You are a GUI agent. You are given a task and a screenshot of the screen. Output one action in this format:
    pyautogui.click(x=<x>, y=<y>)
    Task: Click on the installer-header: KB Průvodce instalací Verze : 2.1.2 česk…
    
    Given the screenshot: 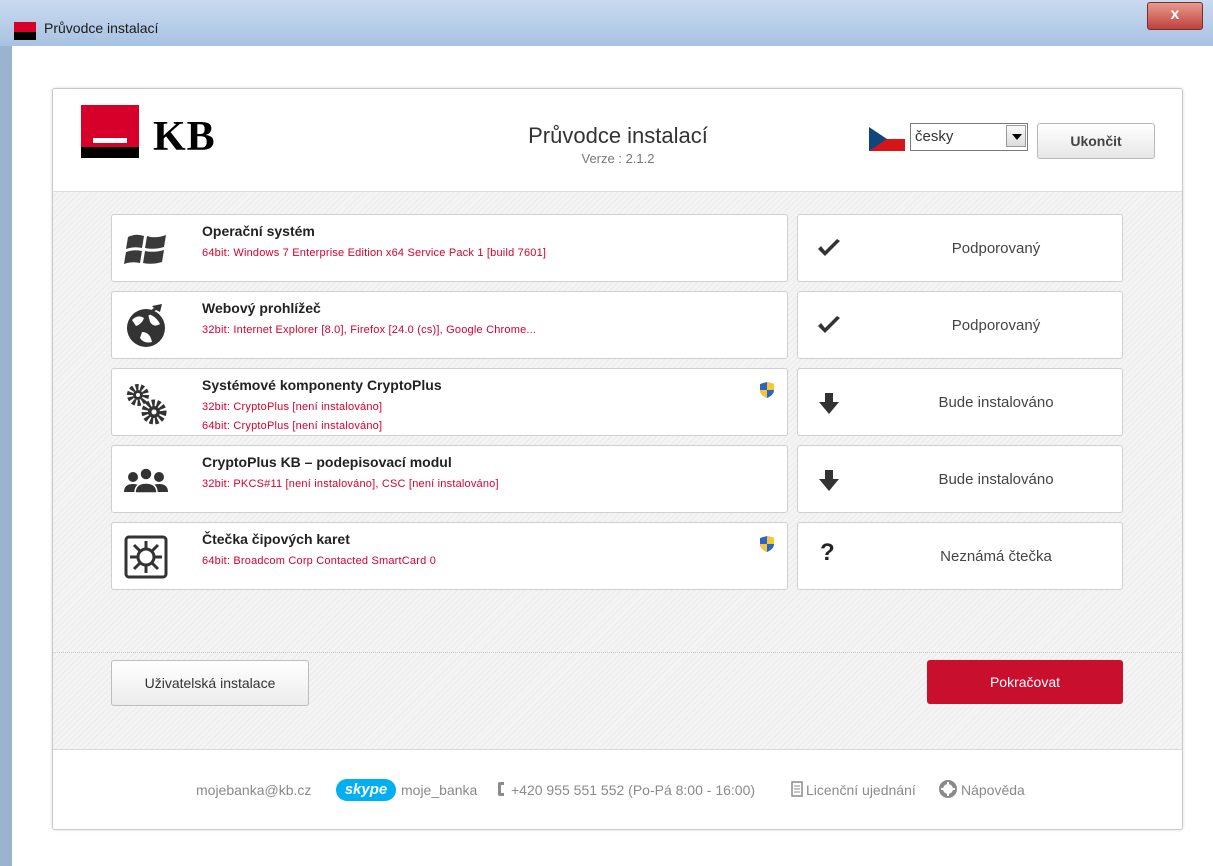 What is the action you would take?
    pyautogui.click(x=617, y=140)
    